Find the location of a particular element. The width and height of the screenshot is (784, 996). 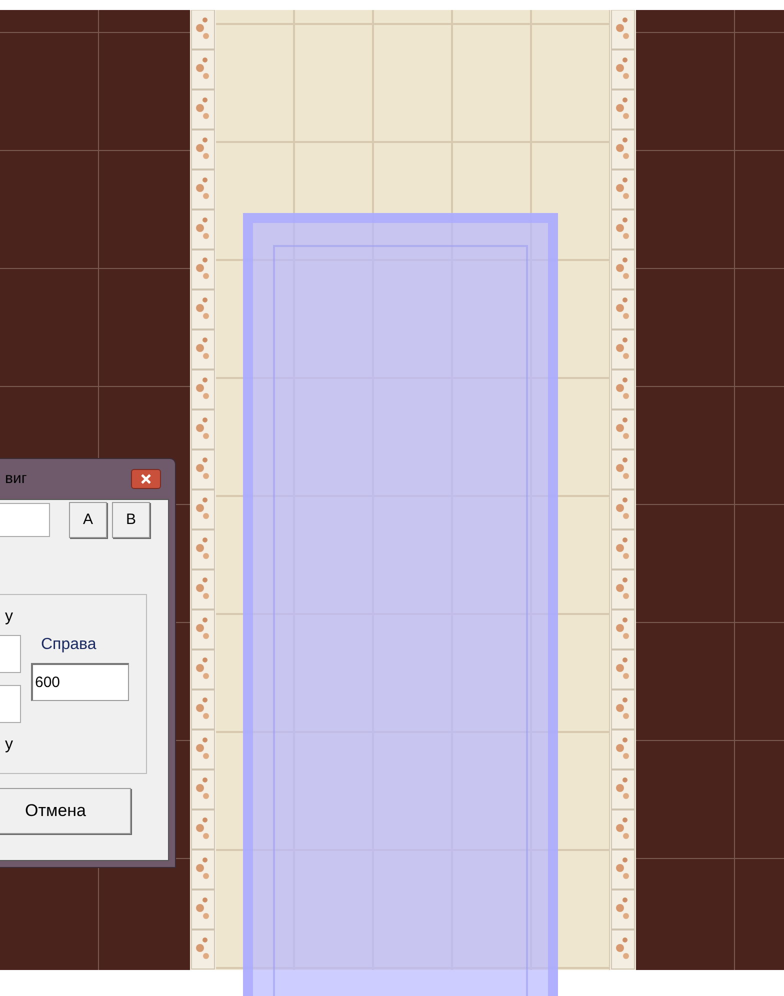

close-icon is located at coordinates (146, 479).